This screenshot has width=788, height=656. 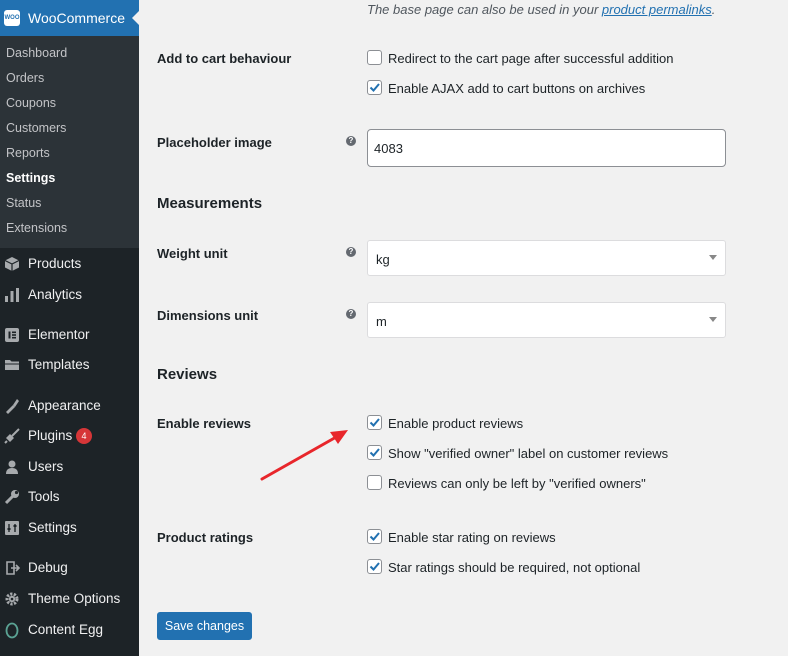 What do you see at coordinates (44, 496) in the screenshot?
I see `sidebar-item-label: Tools` at bounding box center [44, 496].